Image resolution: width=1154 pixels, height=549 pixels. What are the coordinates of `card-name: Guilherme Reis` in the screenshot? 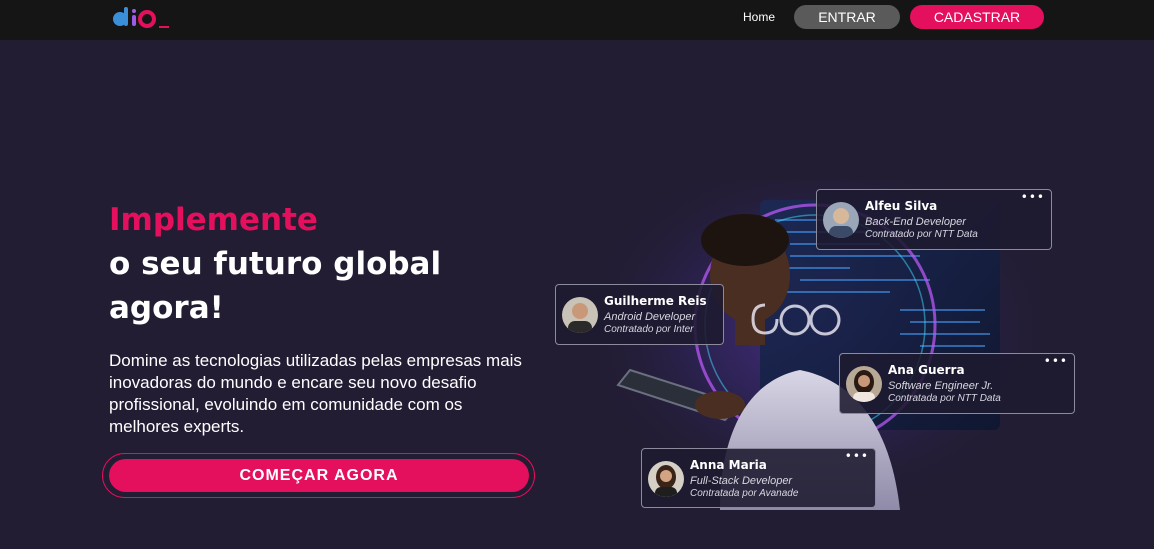 It's located at (655, 301).